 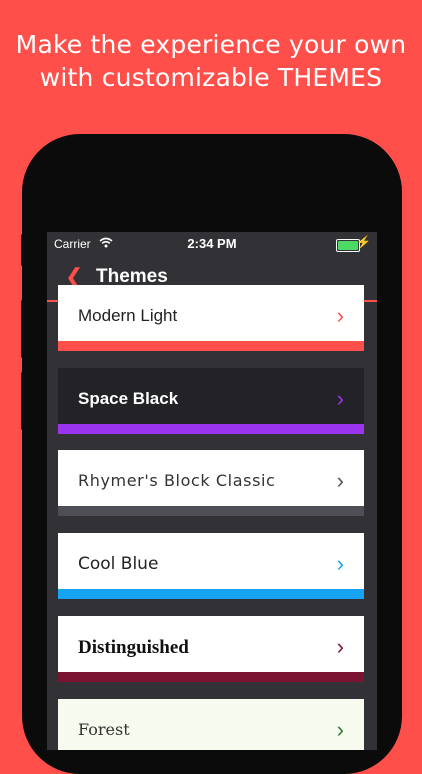 What do you see at coordinates (133, 647) in the screenshot?
I see `theme-name: Distinguished` at bounding box center [133, 647].